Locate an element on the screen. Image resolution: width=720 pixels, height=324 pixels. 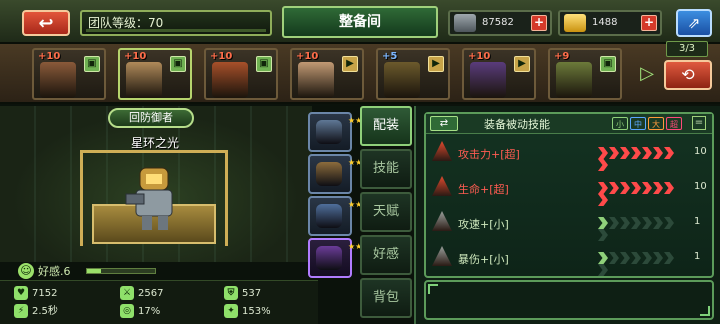
tab-item: 背包 is located at coordinates (386, 298).